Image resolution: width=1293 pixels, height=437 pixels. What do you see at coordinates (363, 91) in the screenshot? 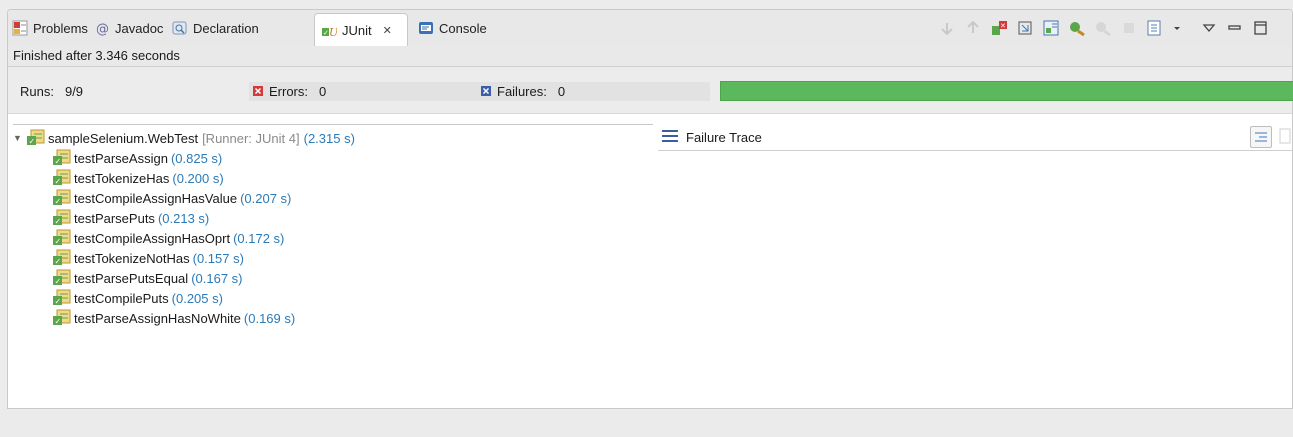
I see `errors-counter: Errors: 0` at bounding box center [363, 91].